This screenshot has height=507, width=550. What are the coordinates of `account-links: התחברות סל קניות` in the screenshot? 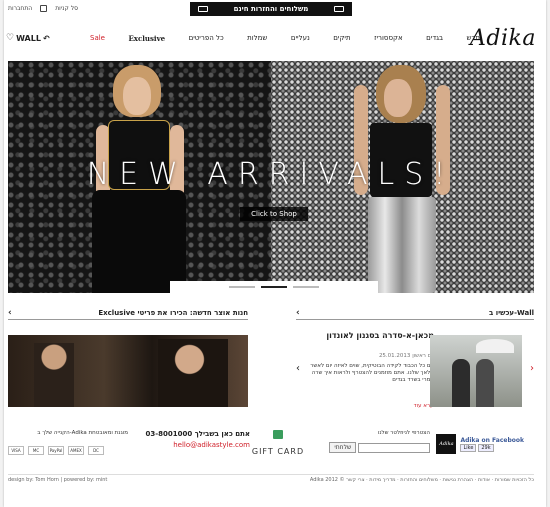 It's located at (43, 8).